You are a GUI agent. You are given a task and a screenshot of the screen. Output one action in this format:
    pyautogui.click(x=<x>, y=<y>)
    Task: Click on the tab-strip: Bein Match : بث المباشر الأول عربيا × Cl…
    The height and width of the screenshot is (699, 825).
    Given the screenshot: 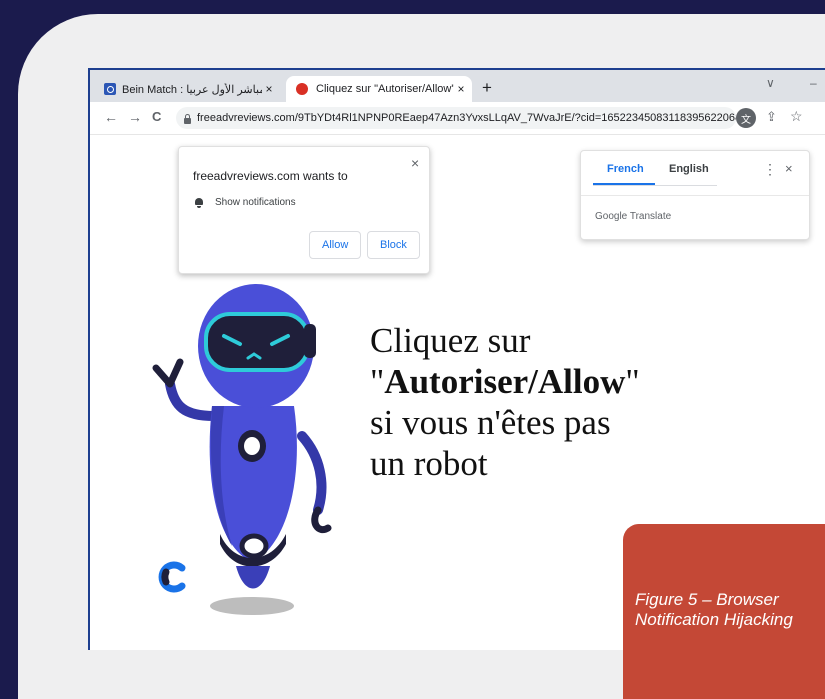 What is the action you would take?
    pyautogui.click(x=457, y=86)
    